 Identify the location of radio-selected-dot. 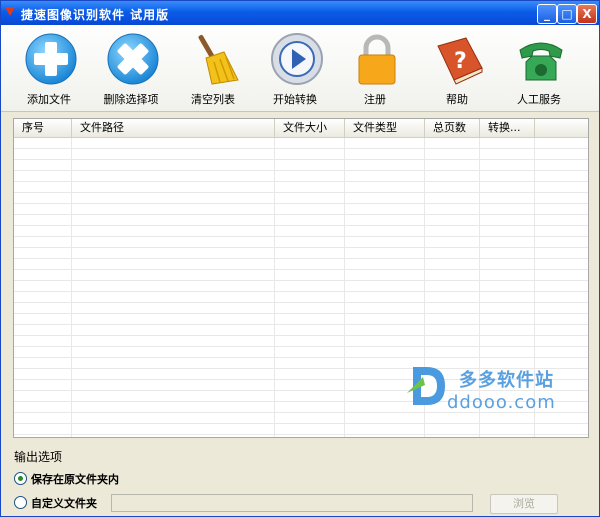
(20, 478).